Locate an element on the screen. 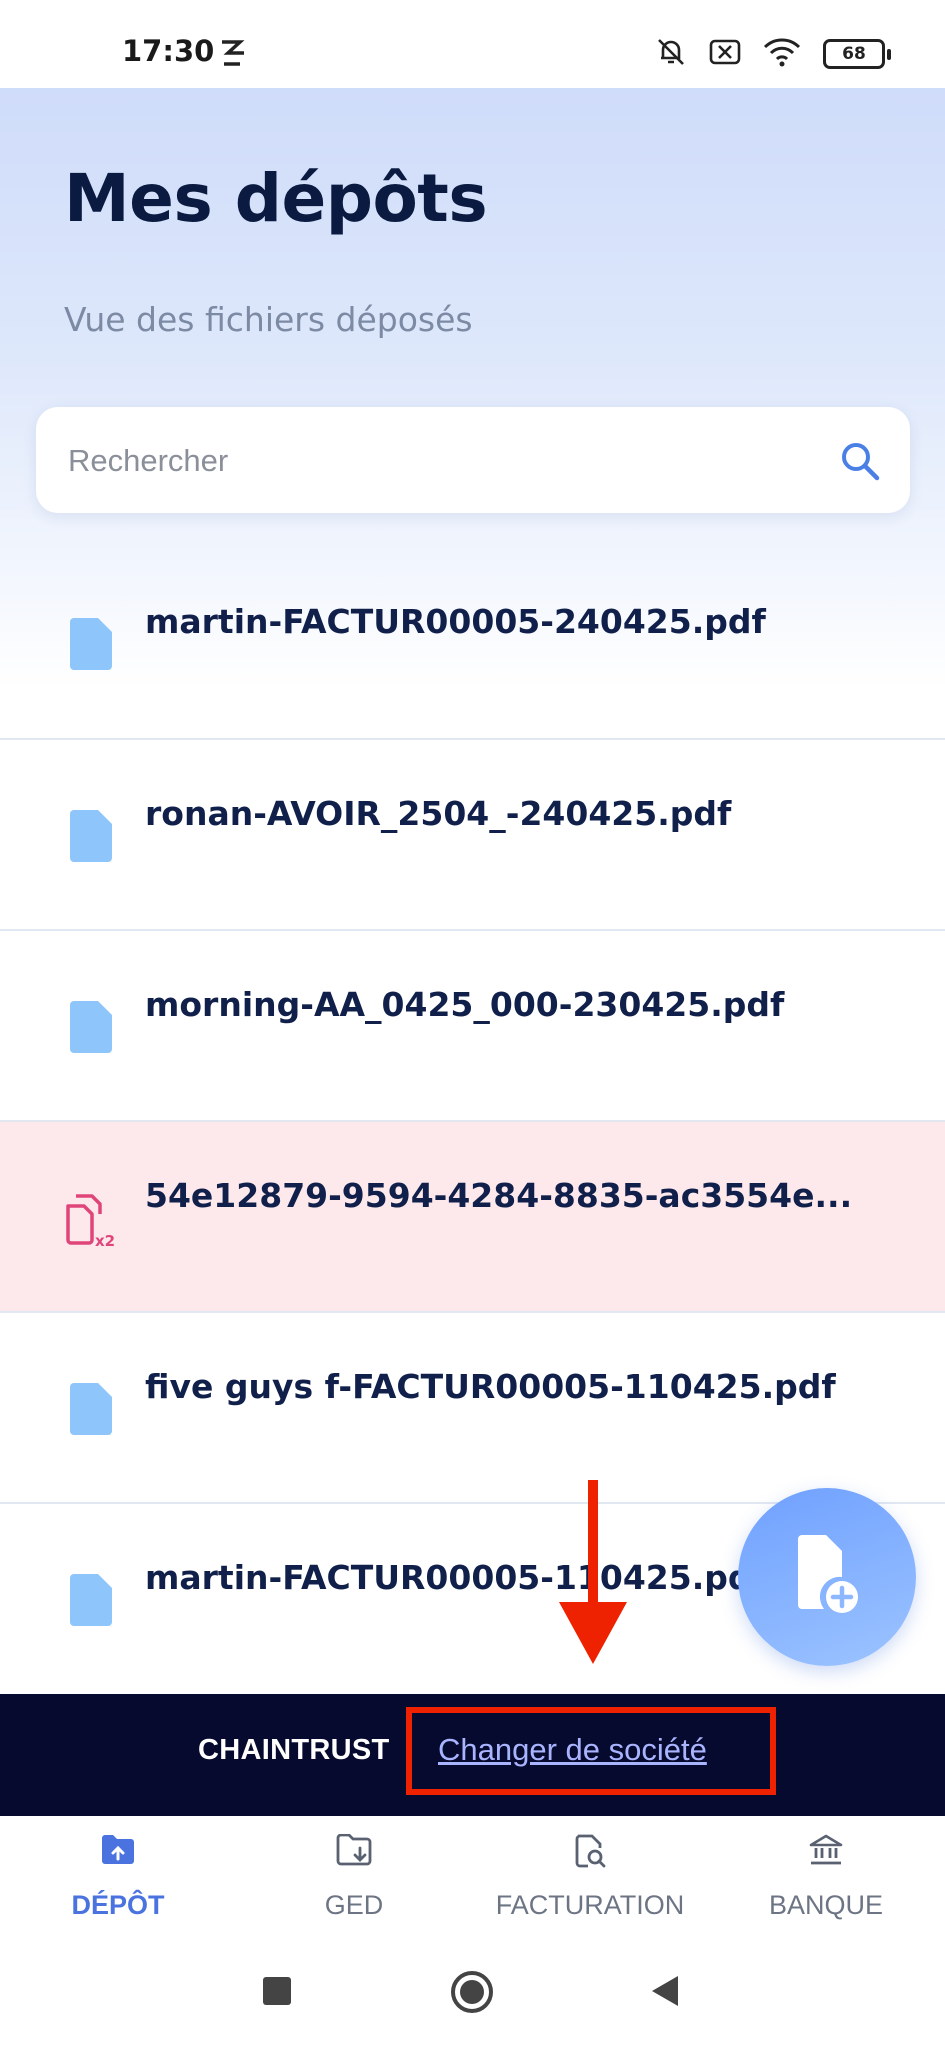 This screenshot has width=945, height=2048. page-title: Mes dépôts is located at coordinates (276, 198).